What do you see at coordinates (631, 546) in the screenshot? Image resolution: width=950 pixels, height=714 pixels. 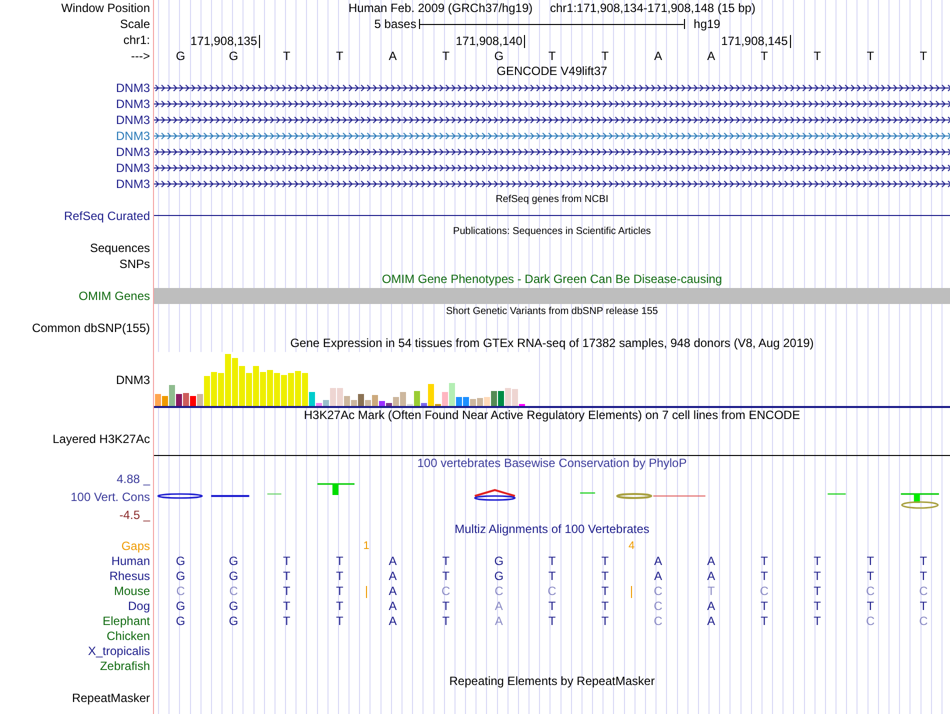 I see `gap-count: 4` at bounding box center [631, 546].